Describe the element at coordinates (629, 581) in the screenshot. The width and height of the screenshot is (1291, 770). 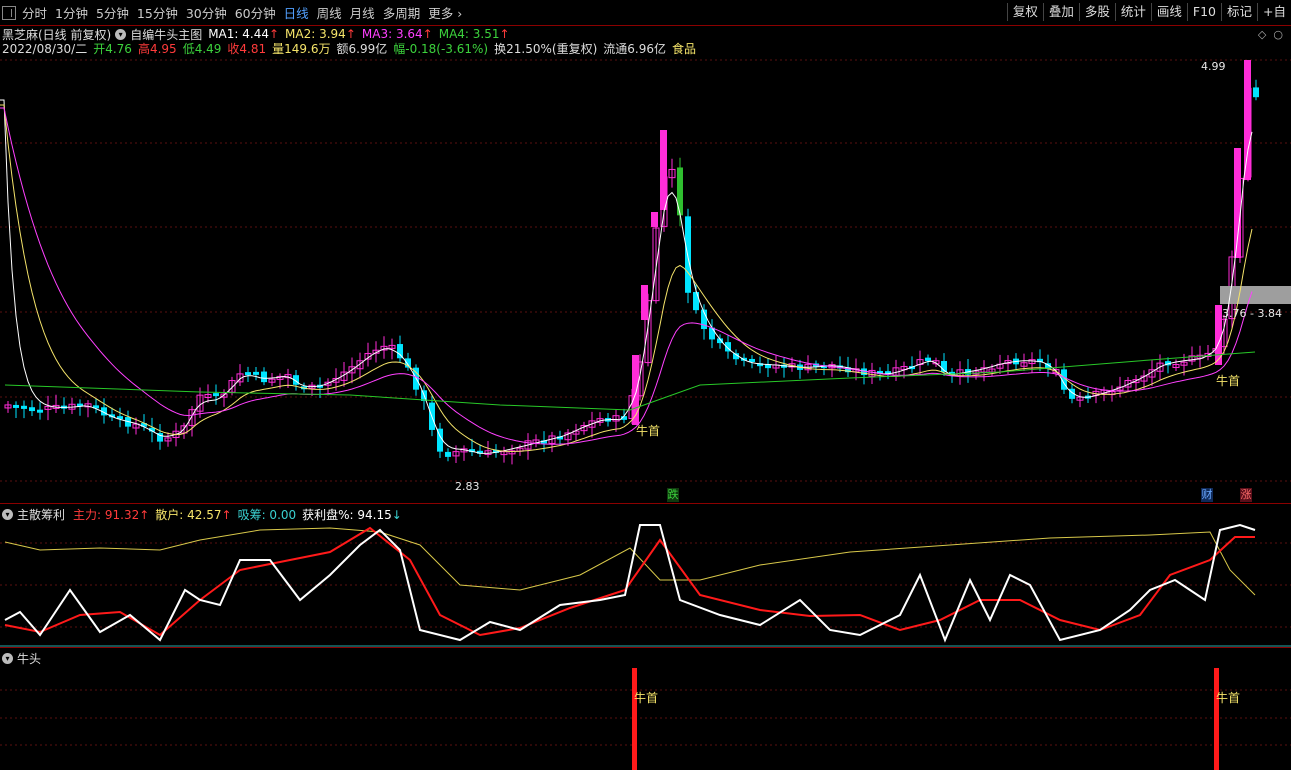
I see `main-force-line` at that location.